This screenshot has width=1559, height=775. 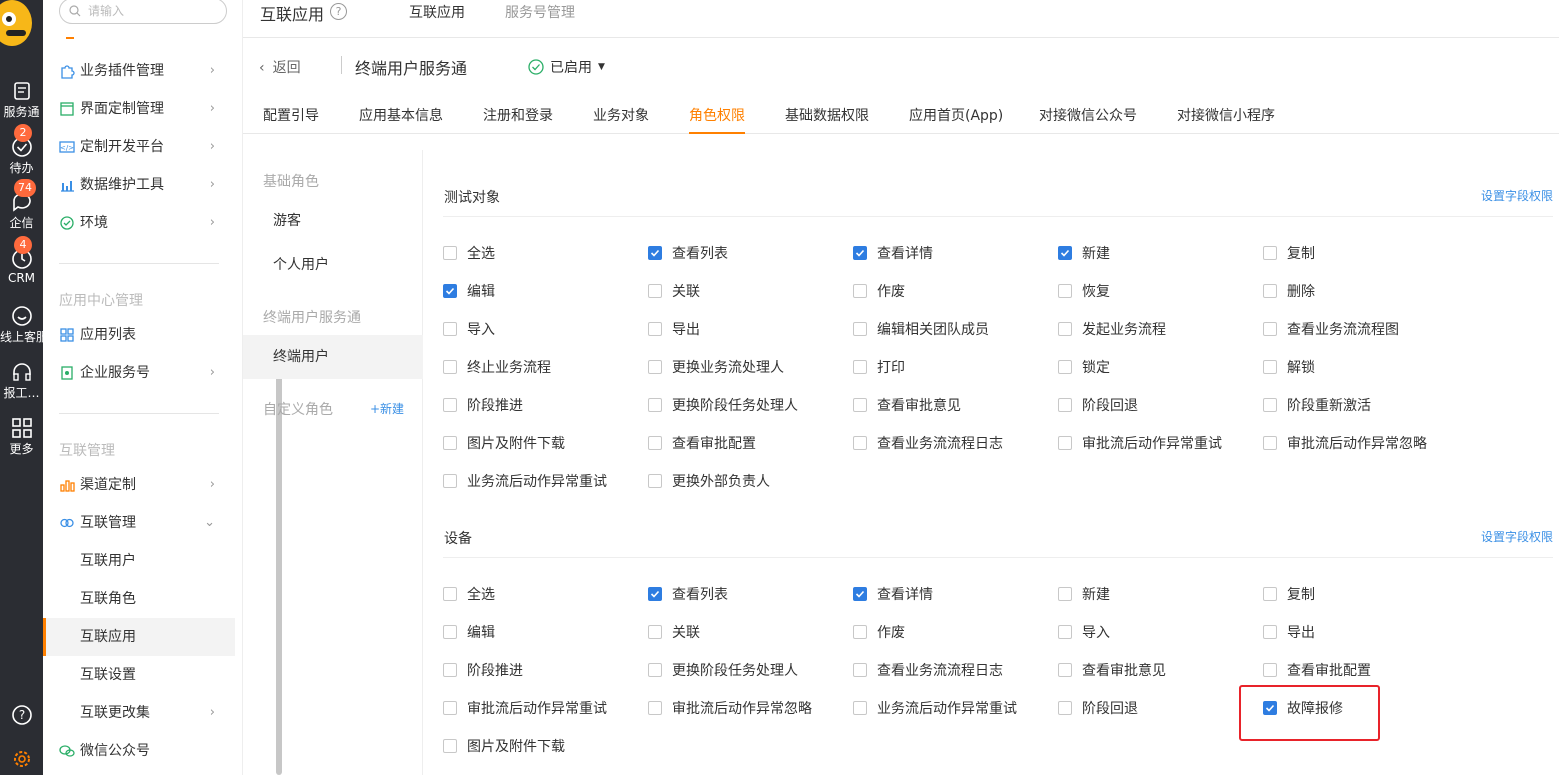 I want to click on new-role-button: +新建, so click(x=387, y=408).